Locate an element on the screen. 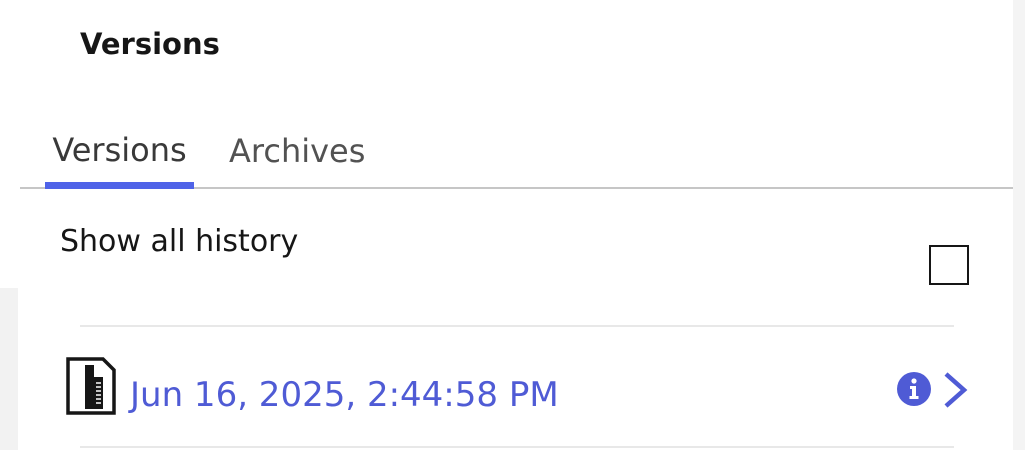 This screenshot has width=1025, height=450. version-list-item: Jun 16, 2025, 2:44:58 PM is located at coordinates (517, 387).